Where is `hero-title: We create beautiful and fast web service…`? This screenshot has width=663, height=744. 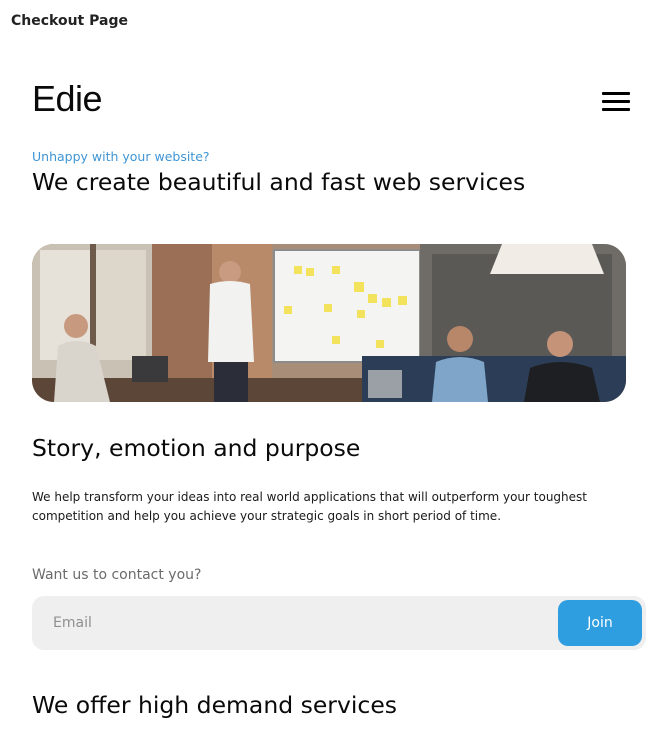 hero-title: We create beautiful and fast web service… is located at coordinates (279, 182).